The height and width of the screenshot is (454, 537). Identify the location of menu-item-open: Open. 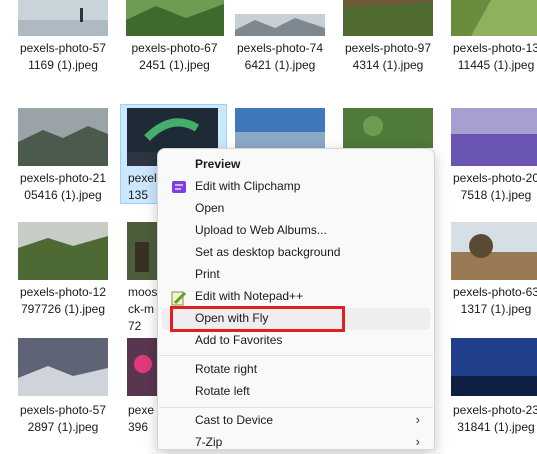
(296, 209).